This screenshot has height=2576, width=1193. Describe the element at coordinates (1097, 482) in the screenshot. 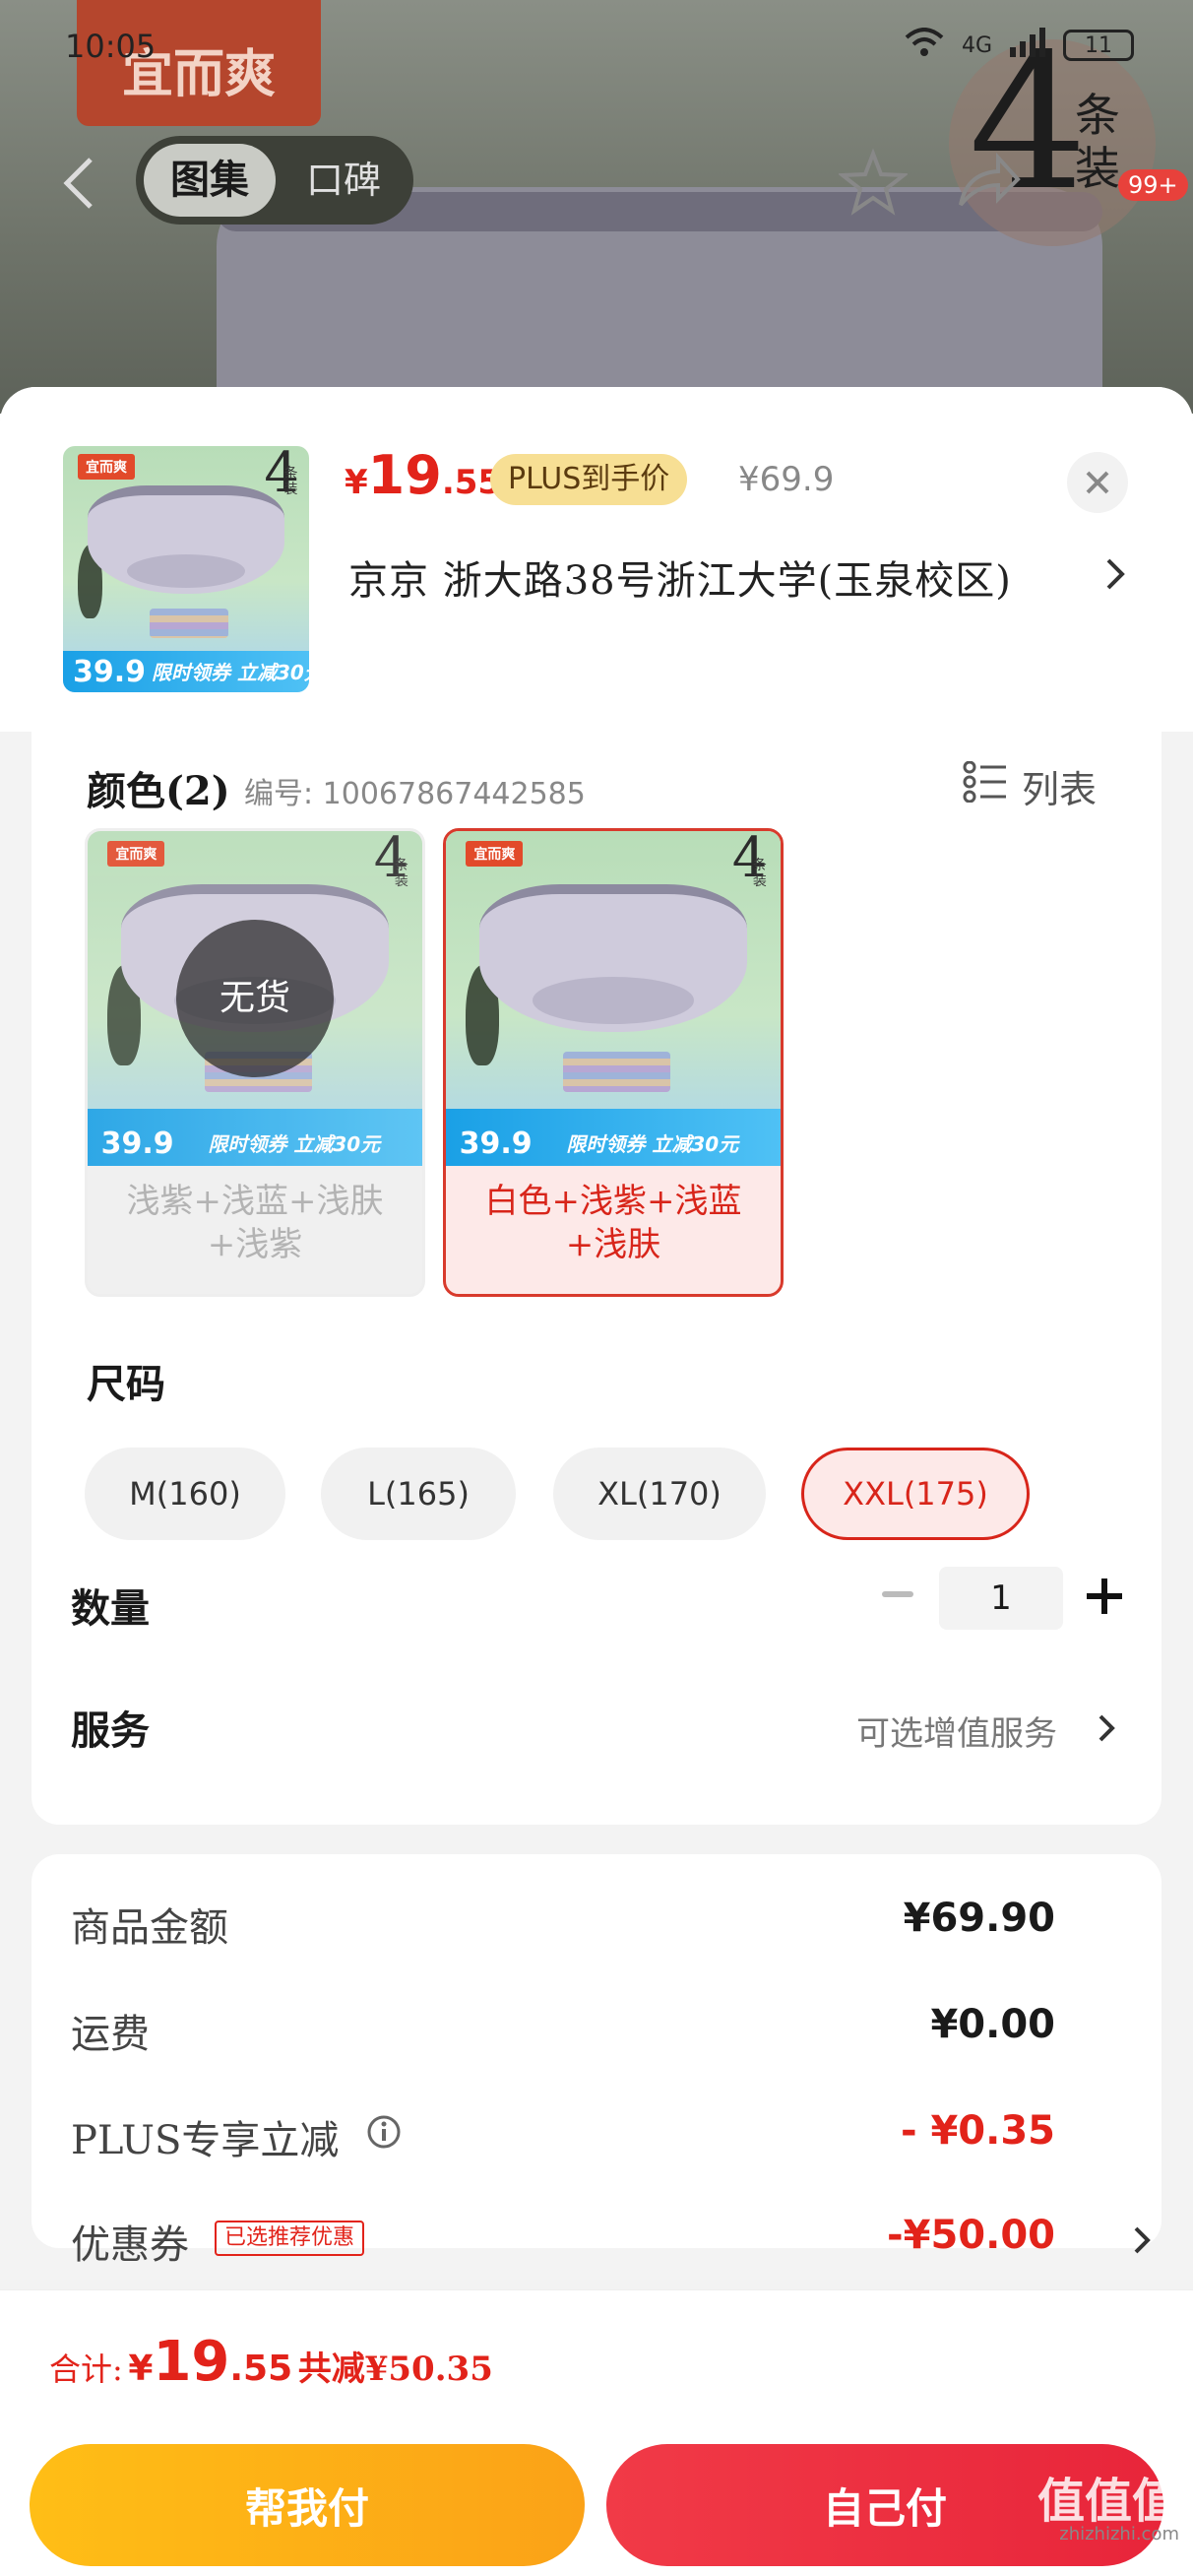

I see `close-icon` at that location.